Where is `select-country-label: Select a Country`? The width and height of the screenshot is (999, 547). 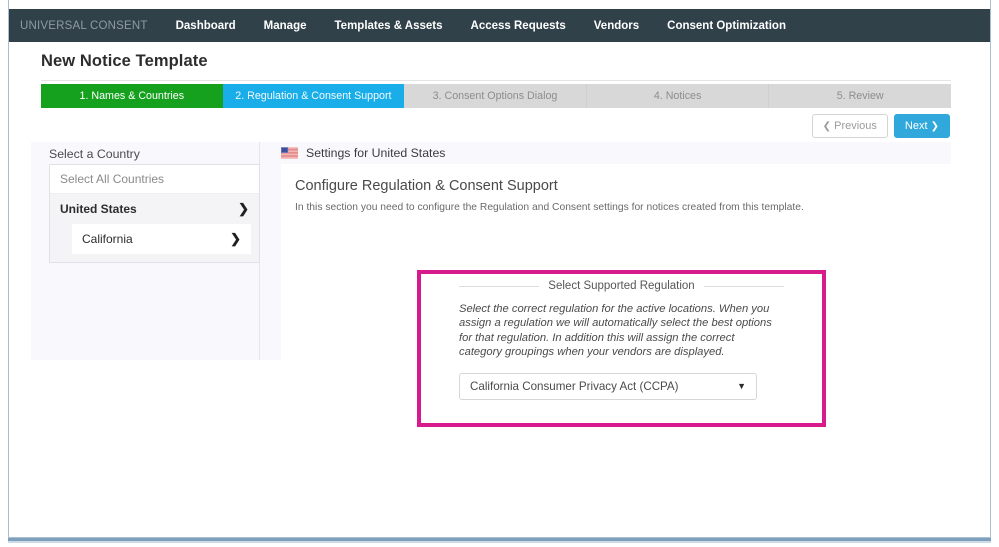
select-country-label: Select a Country is located at coordinates (94, 154).